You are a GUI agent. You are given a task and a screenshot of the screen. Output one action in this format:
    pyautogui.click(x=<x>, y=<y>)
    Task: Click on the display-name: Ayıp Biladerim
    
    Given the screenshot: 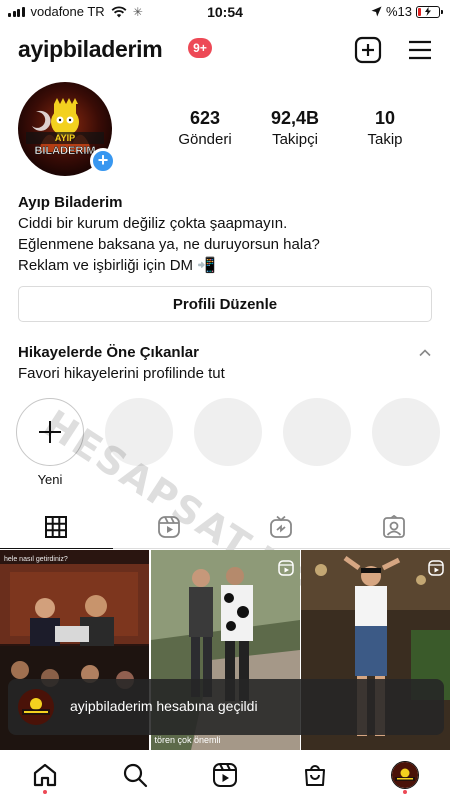 What is the action you would take?
    pyautogui.click(x=70, y=202)
    